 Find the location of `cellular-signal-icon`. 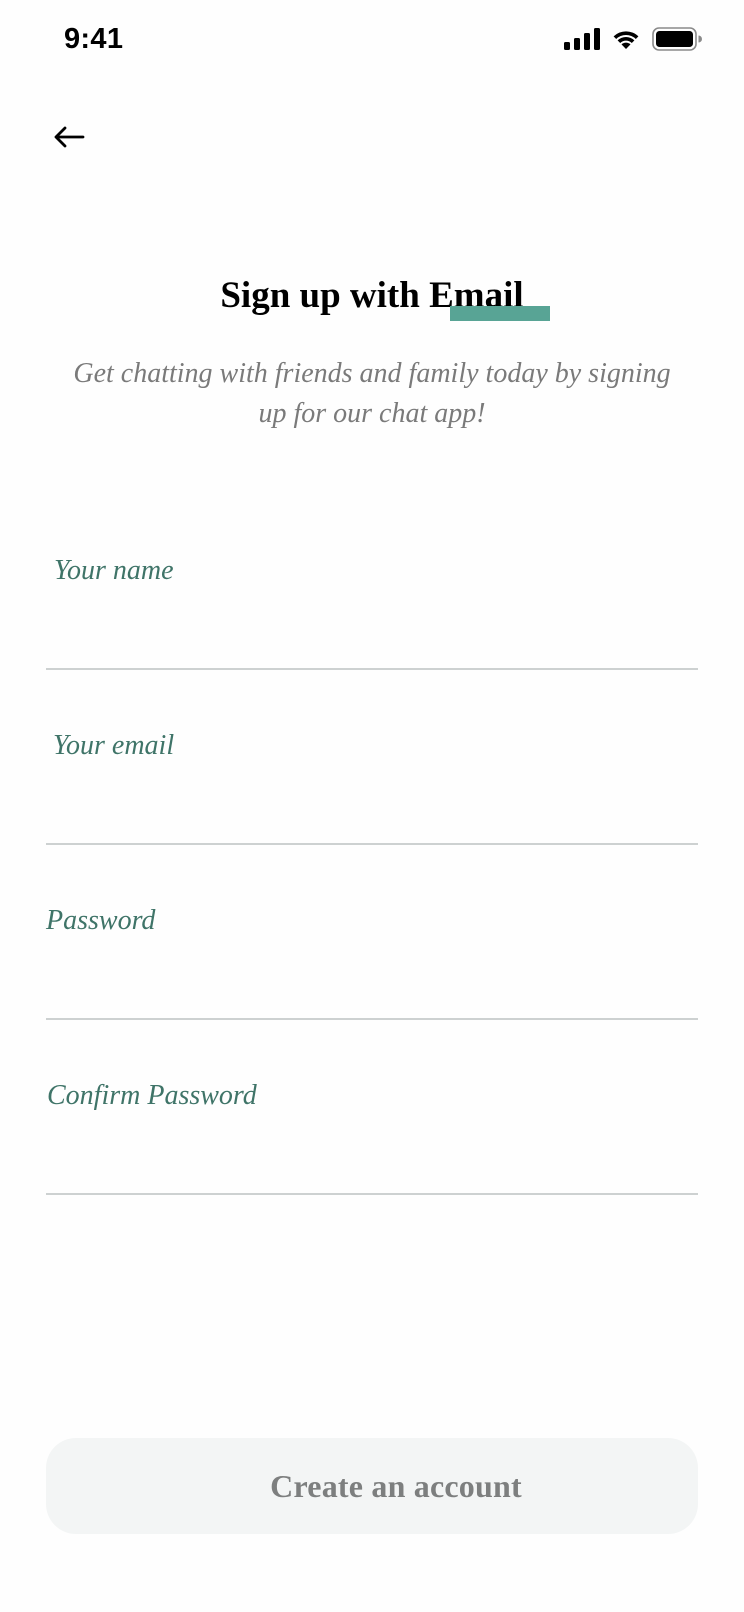

cellular-signal-icon is located at coordinates (582, 39).